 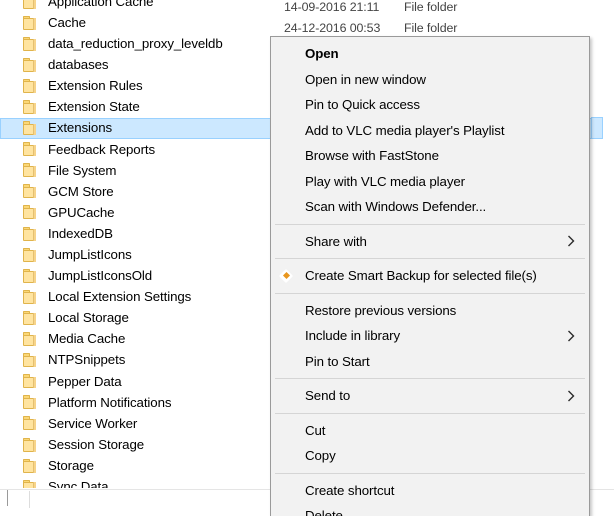 I want to click on context-menu-item-label: Copy, so click(x=320, y=456).